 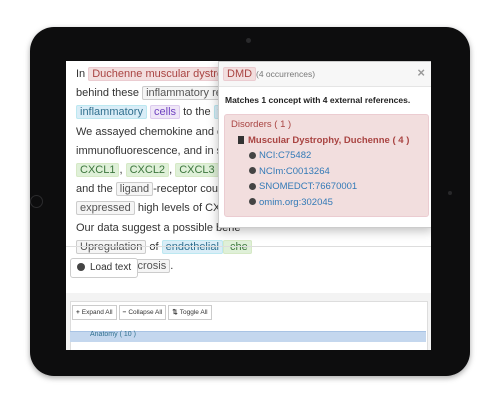 What do you see at coordinates (98, 170) in the screenshot?
I see `annotated-term: CXCL1` at bounding box center [98, 170].